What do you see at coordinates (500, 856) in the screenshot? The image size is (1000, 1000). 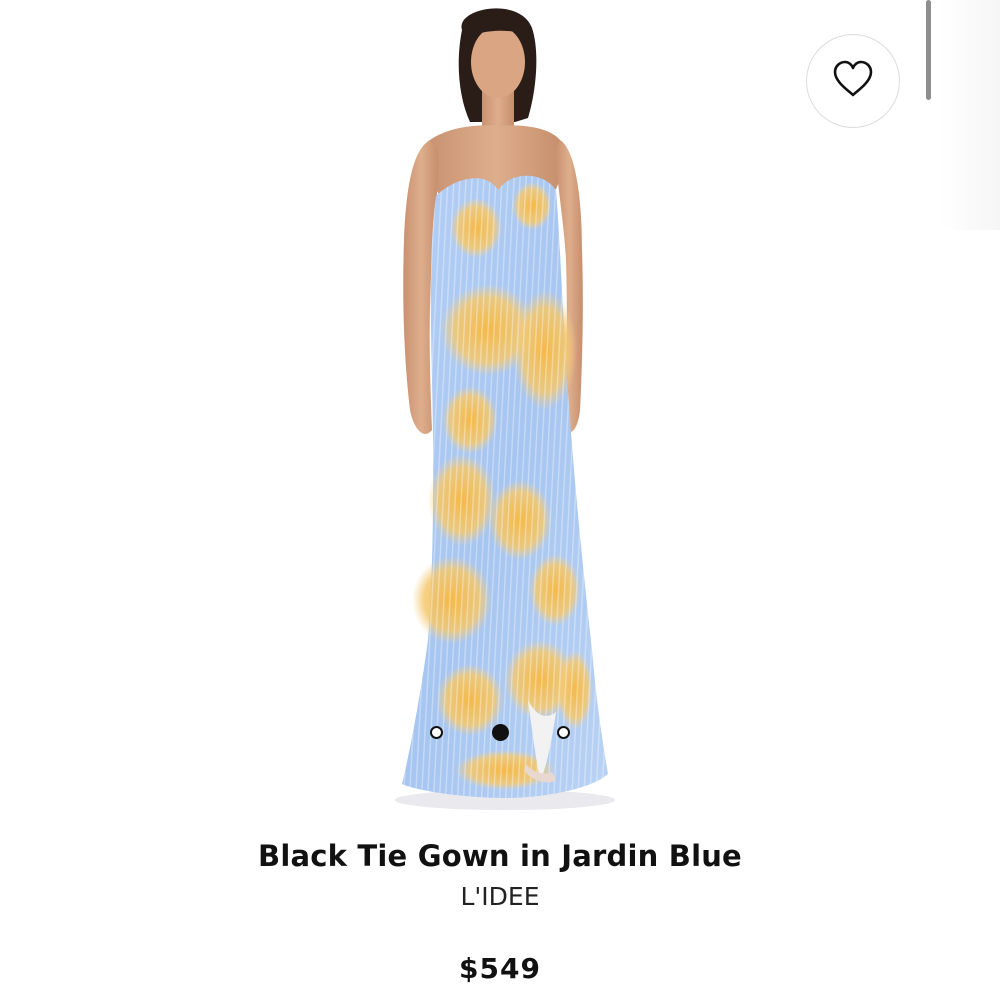 I see `product-title: Black Tie Gown in Jardin Blue` at bounding box center [500, 856].